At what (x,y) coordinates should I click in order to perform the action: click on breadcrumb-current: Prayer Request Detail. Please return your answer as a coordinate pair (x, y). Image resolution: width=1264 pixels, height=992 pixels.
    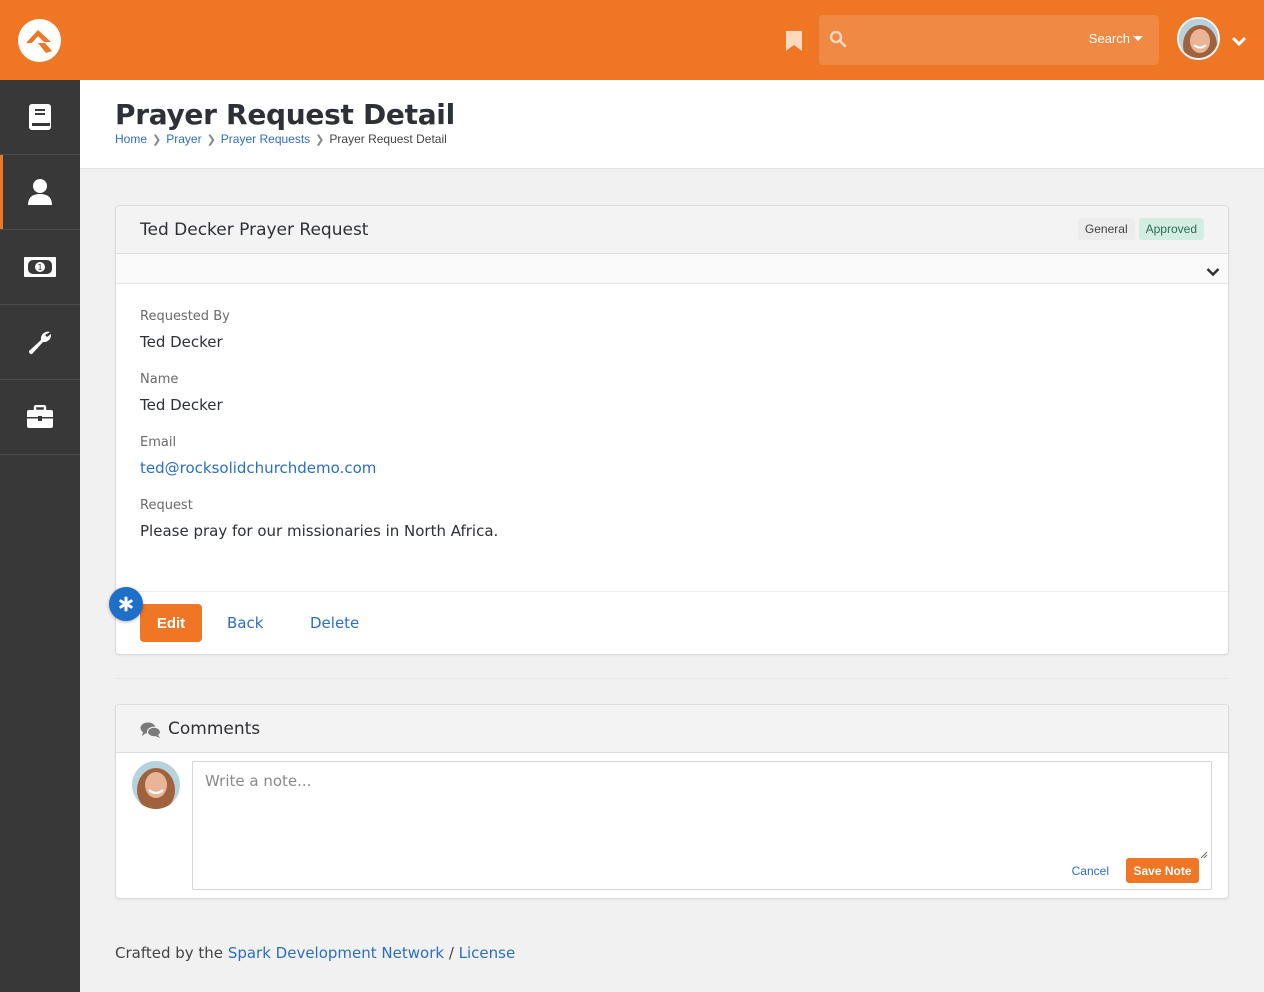
    Looking at the image, I should click on (388, 139).